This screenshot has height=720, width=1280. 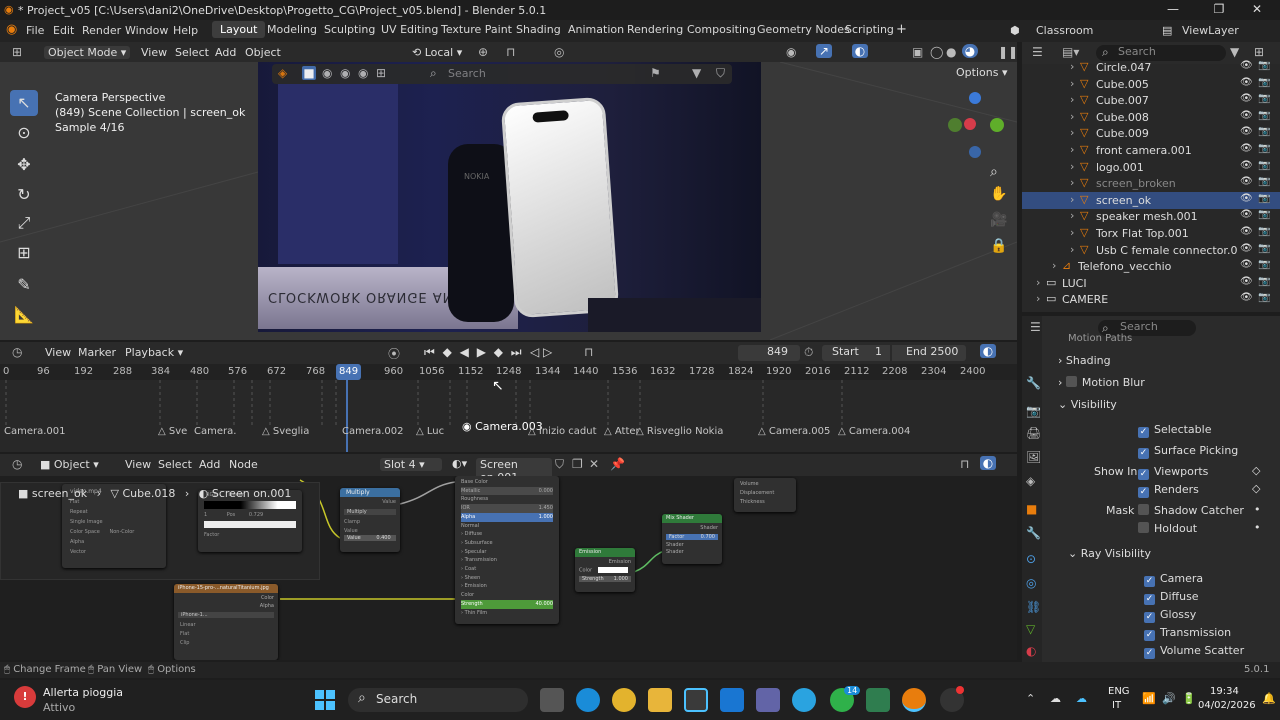 I want to click on outliner-item: › ▽ Cube.009 👁 📷, so click(x=1151, y=133).